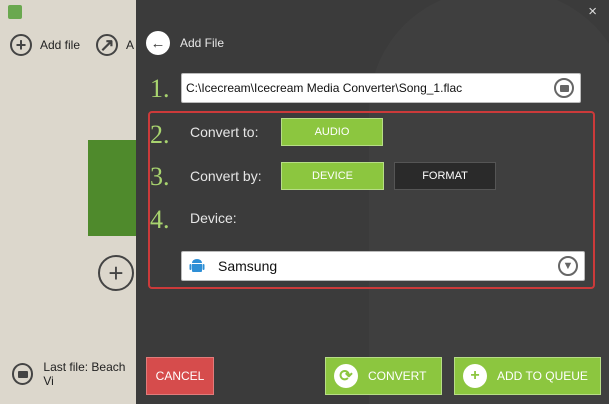 The width and height of the screenshot is (609, 404). I want to click on add-to-queue-button: + ADD TO QUEUE, so click(527, 376).